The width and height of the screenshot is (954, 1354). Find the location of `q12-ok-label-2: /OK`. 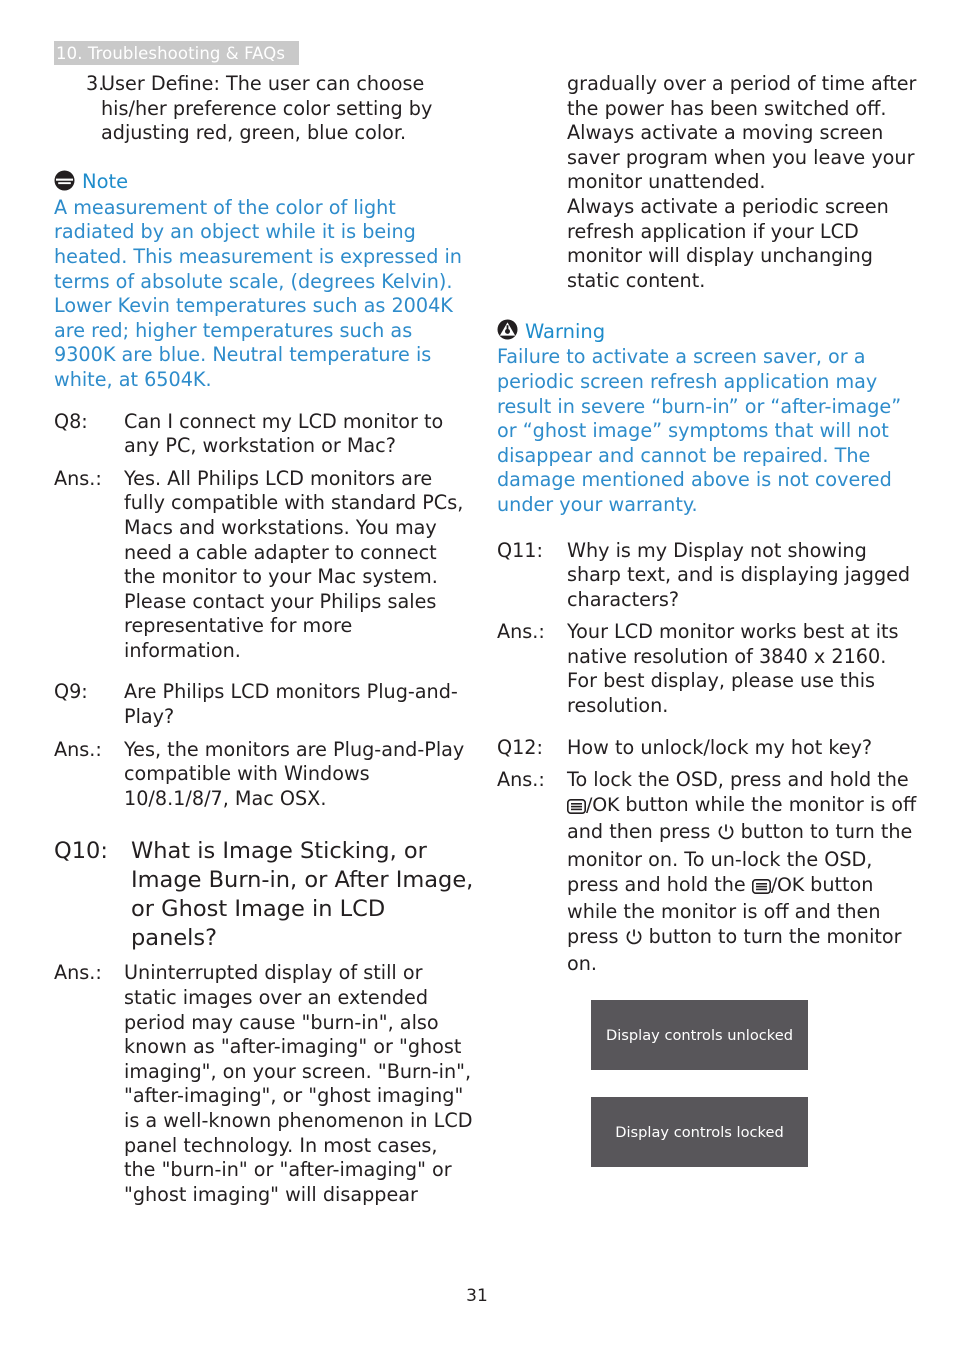

q12-ok-label-2: /OK is located at coordinates (787, 884).